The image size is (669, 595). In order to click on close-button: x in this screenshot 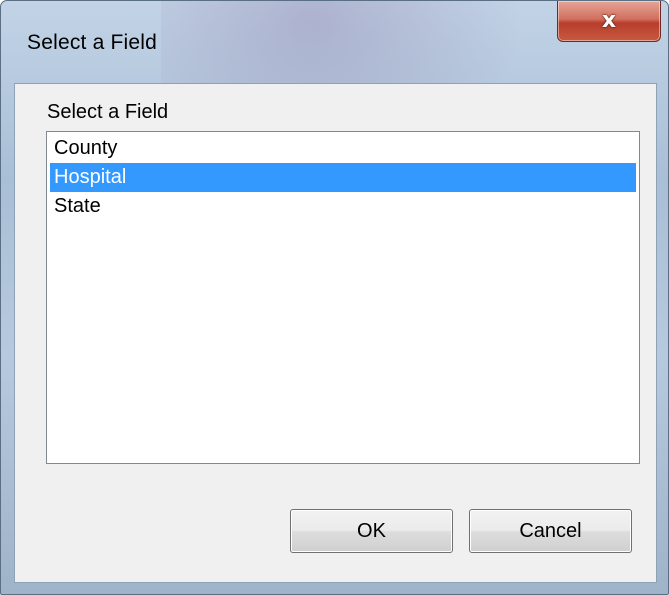, I will do `click(609, 21)`.